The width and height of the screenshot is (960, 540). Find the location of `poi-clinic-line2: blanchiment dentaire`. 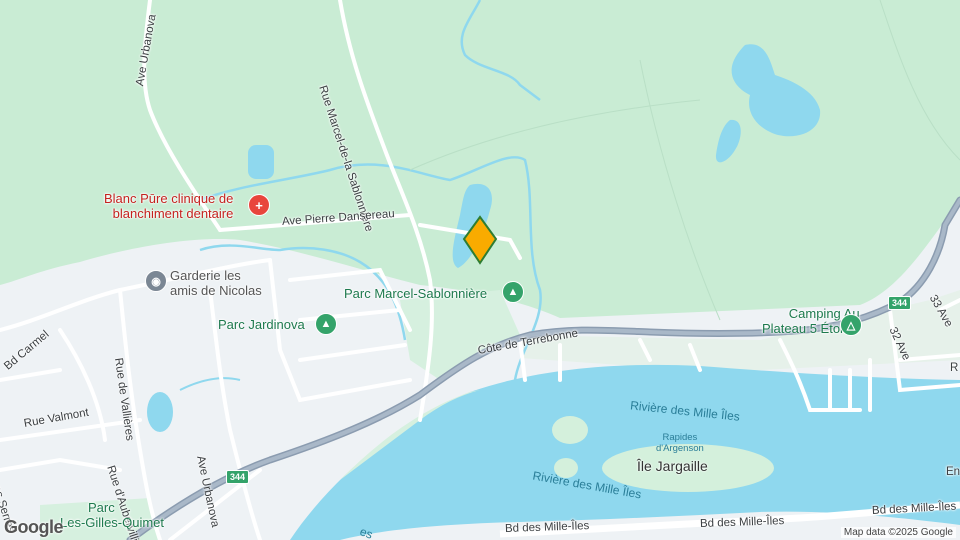

poi-clinic-line2: blanchiment dentaire is located at coordinates (173, 213).